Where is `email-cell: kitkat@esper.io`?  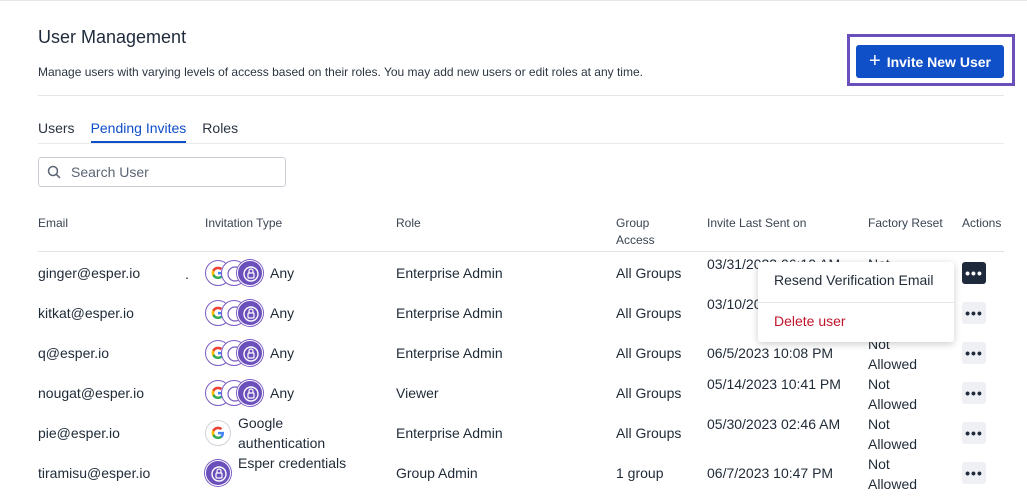 email-cell: kitkat@esper.io is located at coordinates (86, 313).